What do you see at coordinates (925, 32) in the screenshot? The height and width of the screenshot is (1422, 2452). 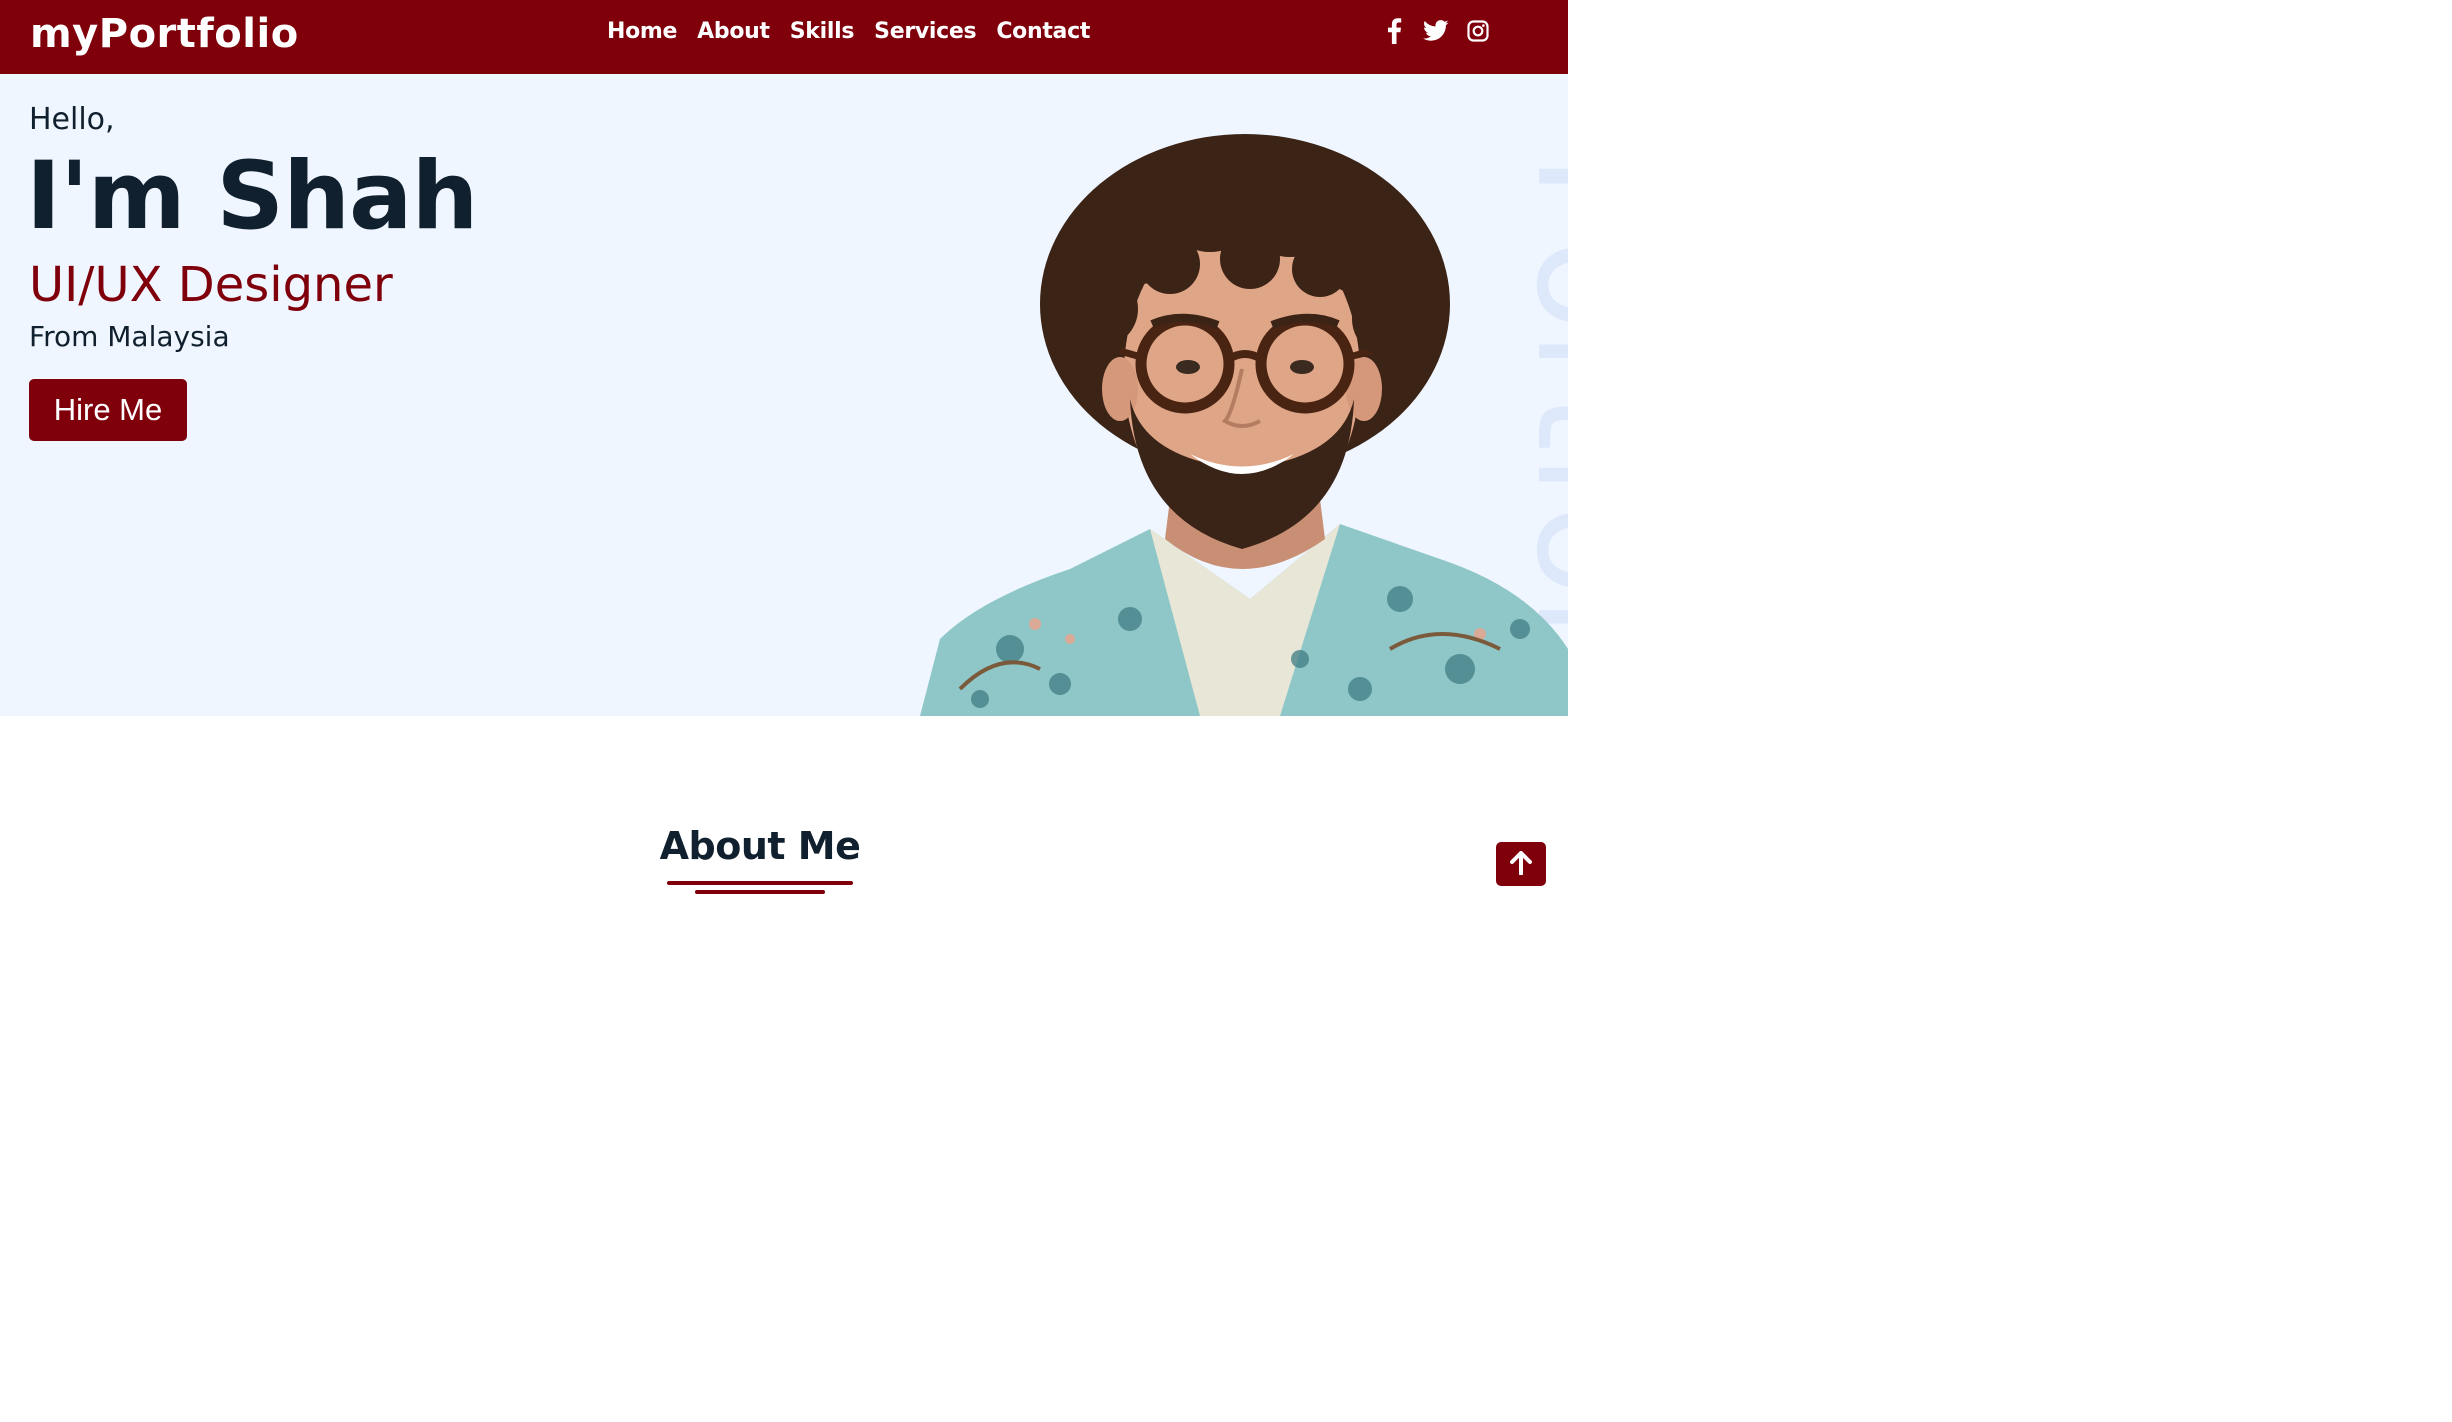 I see `nav-services-link: Services` at bounding box center [925, 32].